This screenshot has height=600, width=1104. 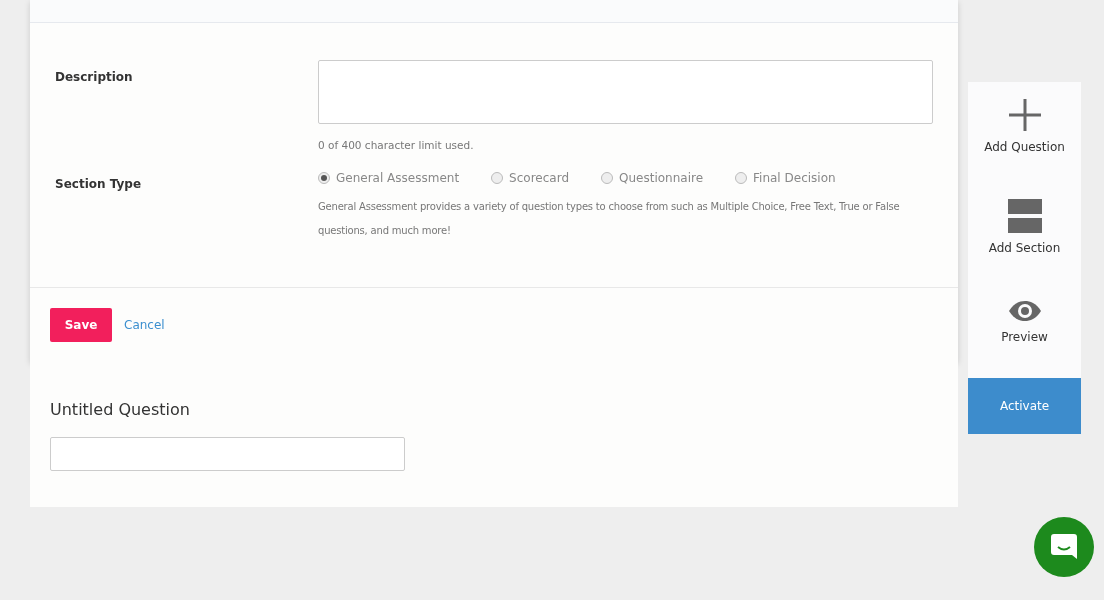 What do you see at coordinates (1024, 311) in the screenshot?
I see `eye-icon` at bounding box center [1024, 311].